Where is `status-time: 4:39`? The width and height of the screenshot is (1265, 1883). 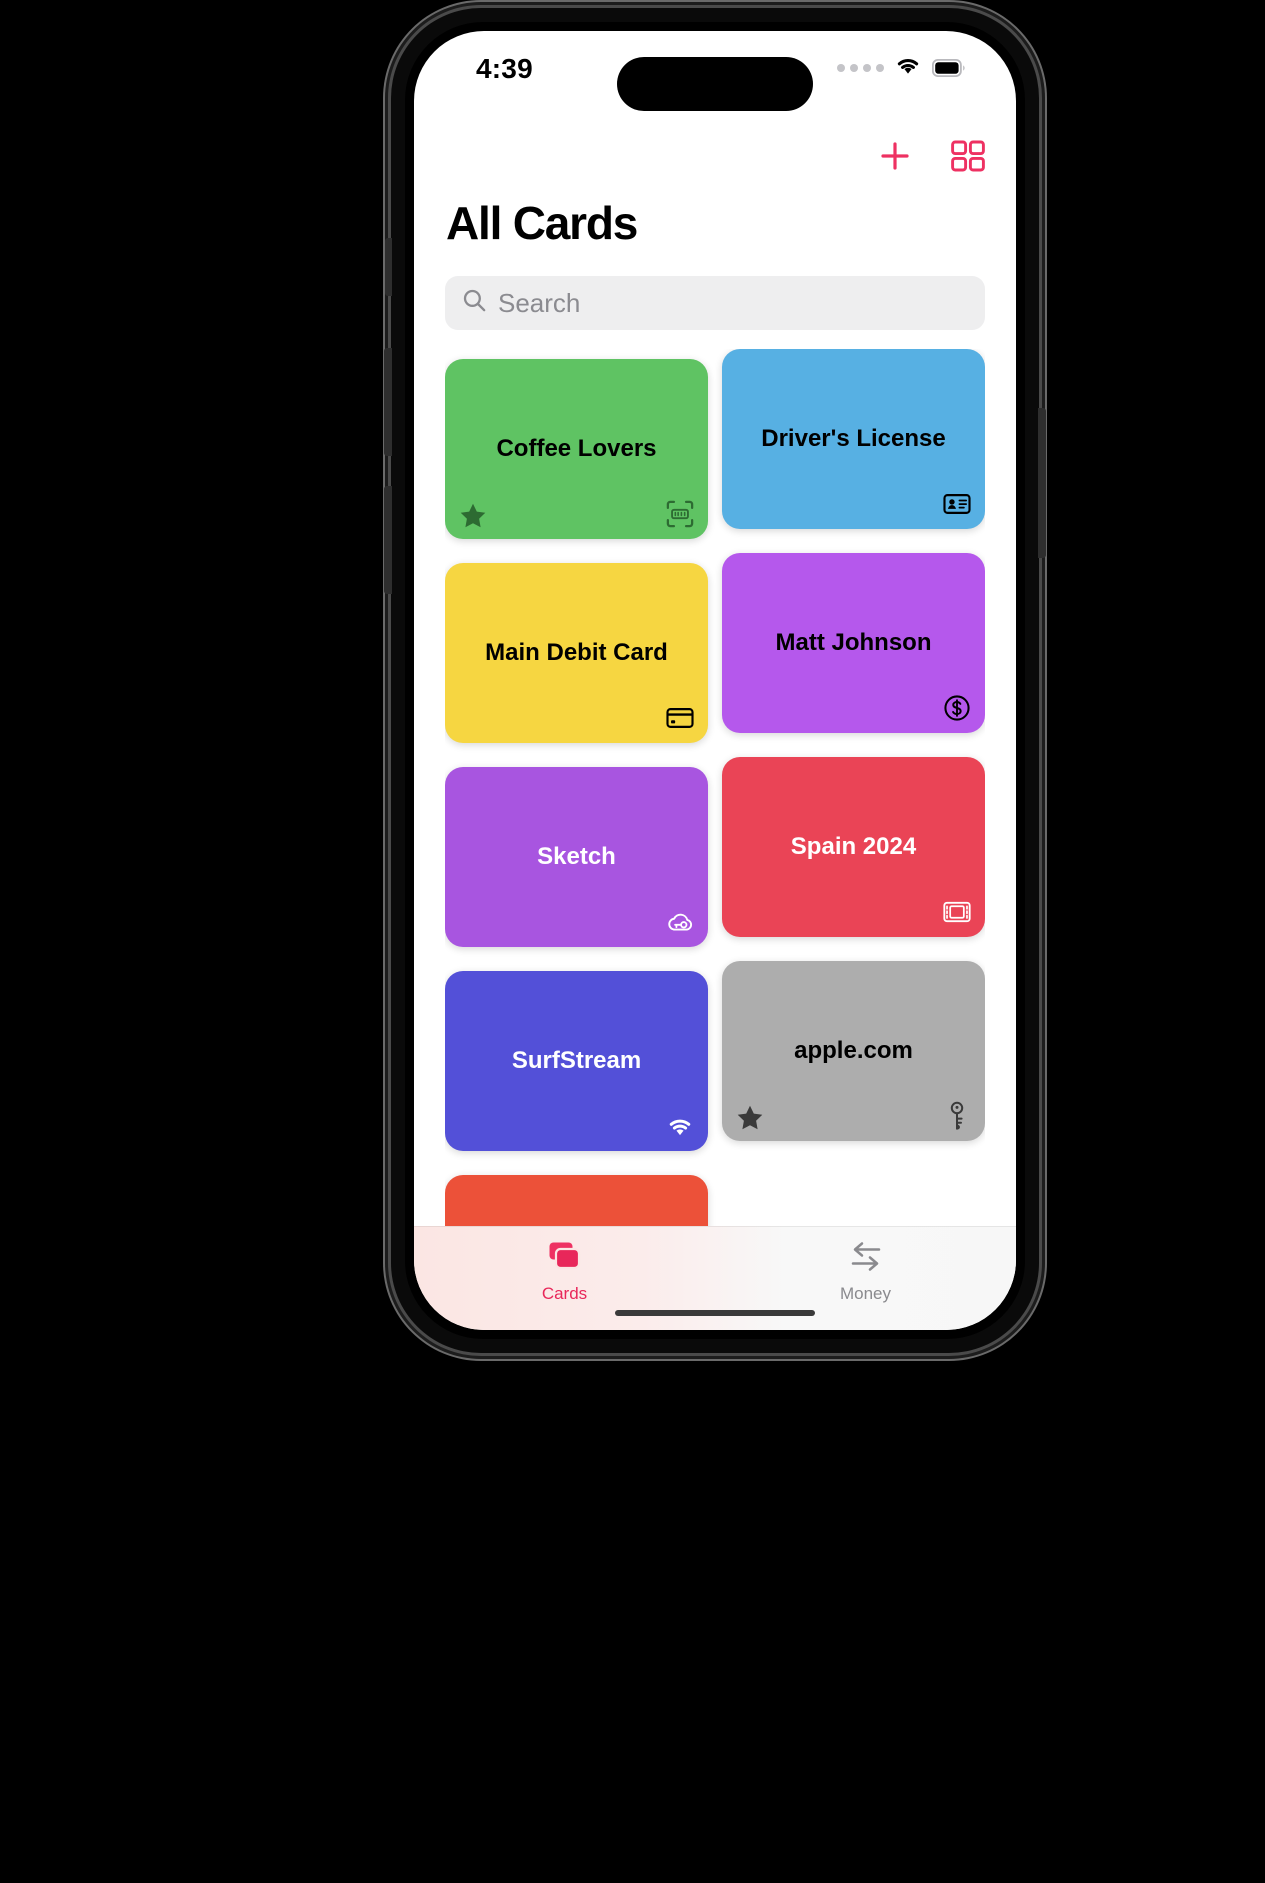 status-time: 4:39 is located at coordinates (504, 68).